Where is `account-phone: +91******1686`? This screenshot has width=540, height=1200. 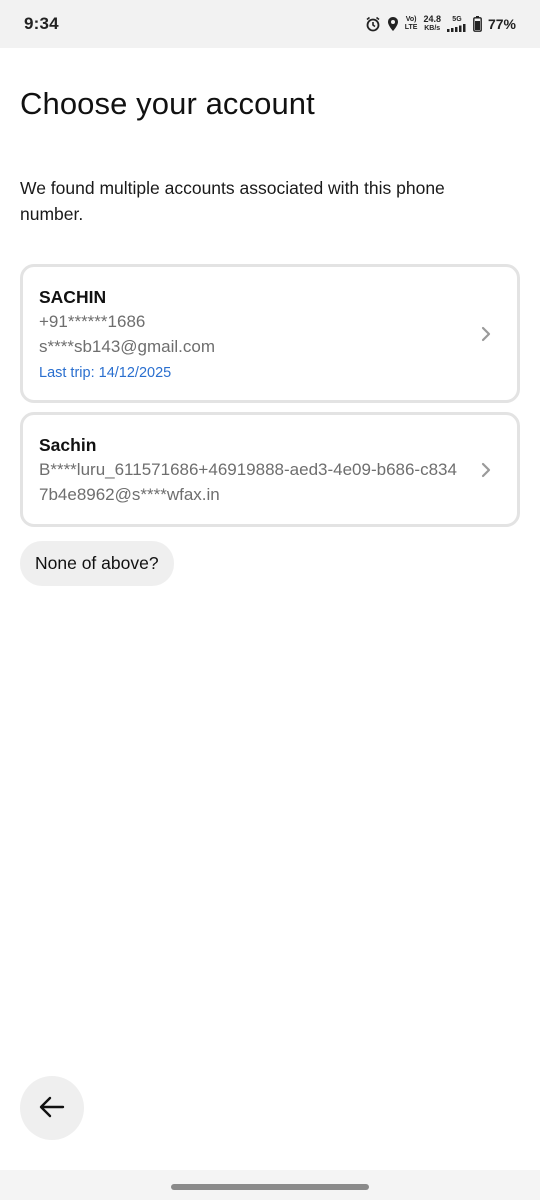
account-phone: +91******1686 is located at coordinates (92, 321).